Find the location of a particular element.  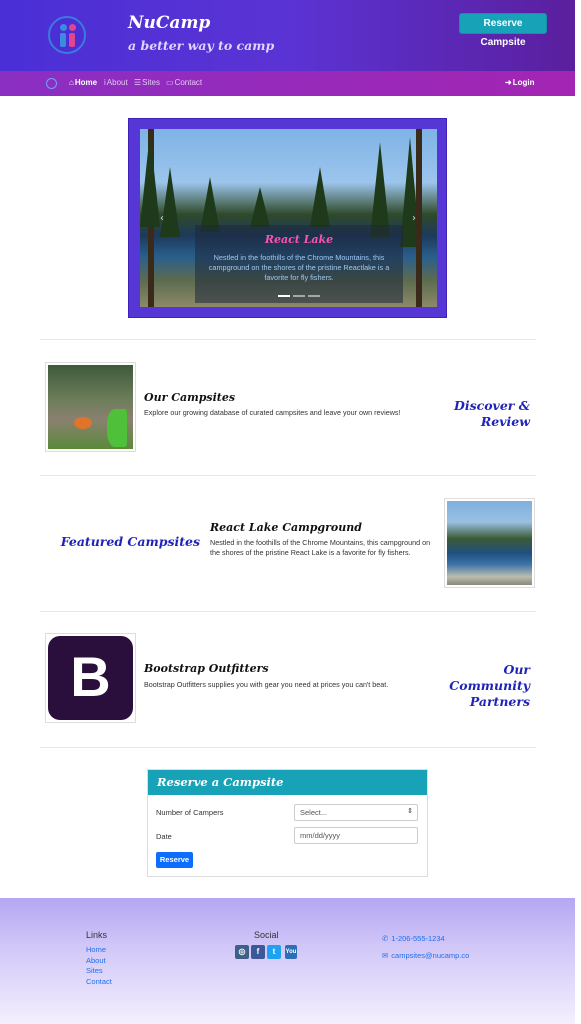

phone-icon: ✆ is located at coordinates (385, 938).